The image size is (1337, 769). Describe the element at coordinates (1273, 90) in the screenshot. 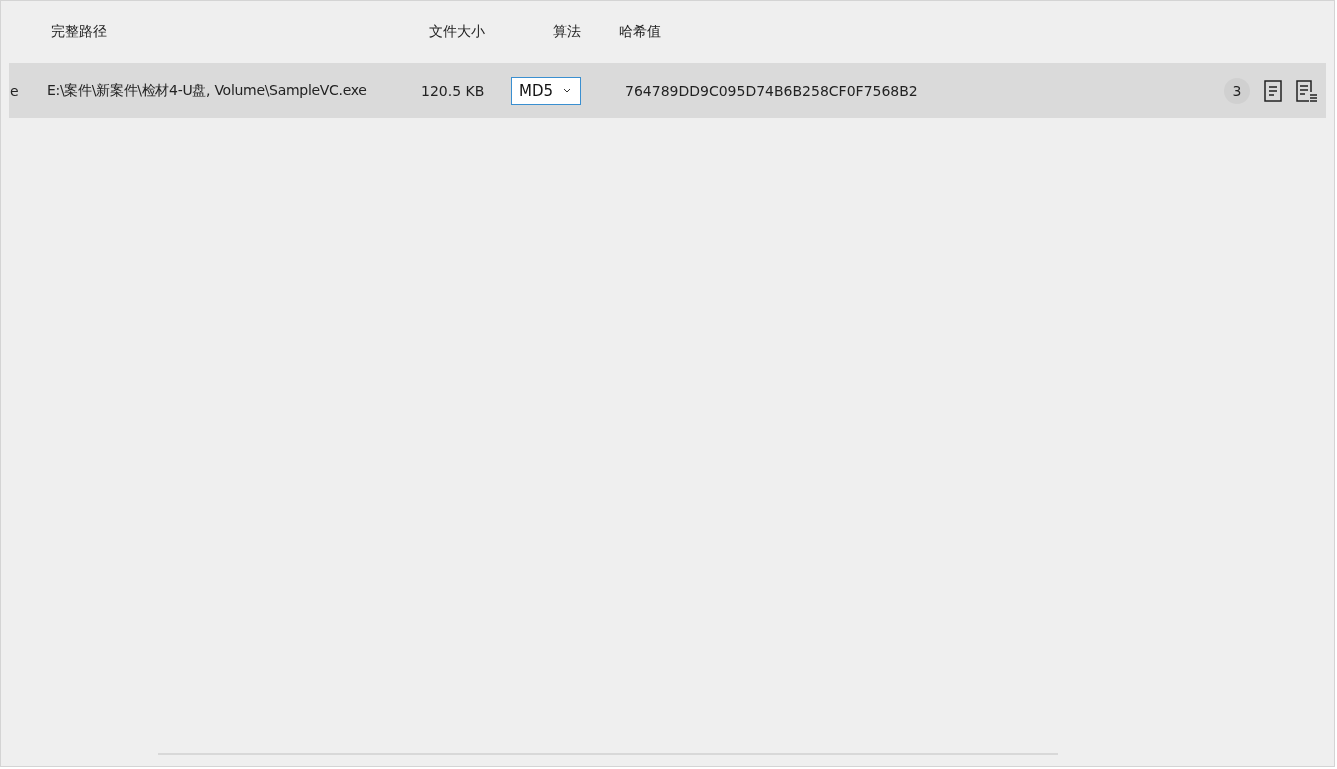

I see `document-icon` at that location.